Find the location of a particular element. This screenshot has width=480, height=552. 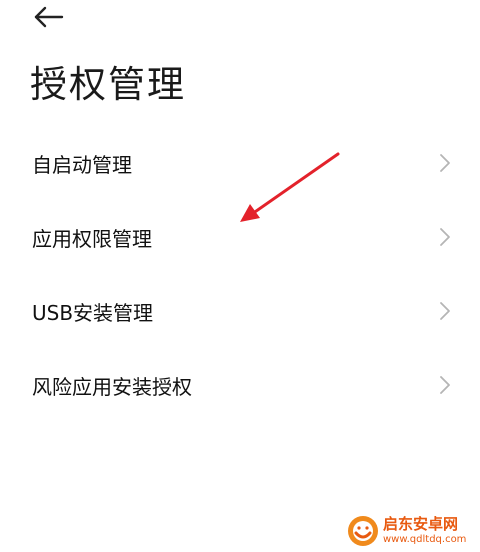

watermark-logo-icon is located at coordinates (363, 531).